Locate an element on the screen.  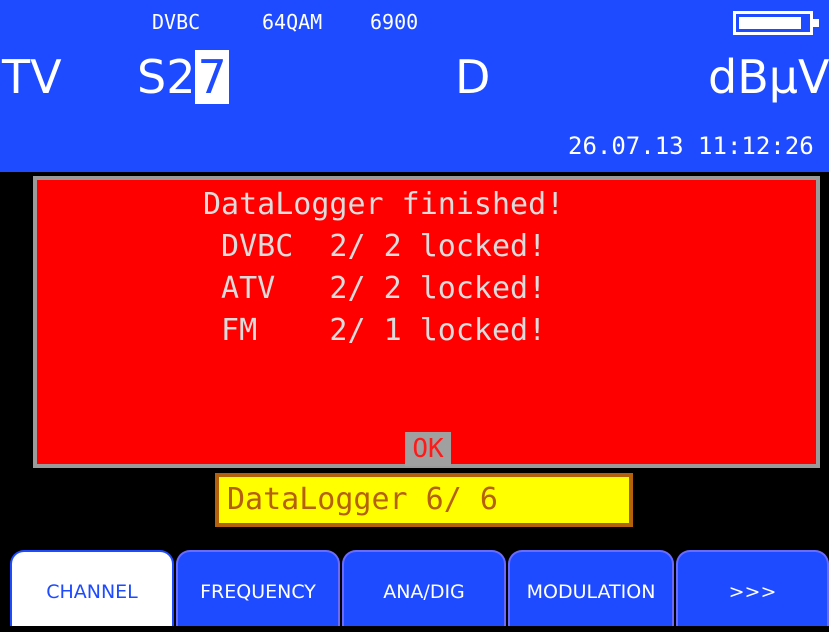
unit-label: dBµV is located at coordinates (768, 77).